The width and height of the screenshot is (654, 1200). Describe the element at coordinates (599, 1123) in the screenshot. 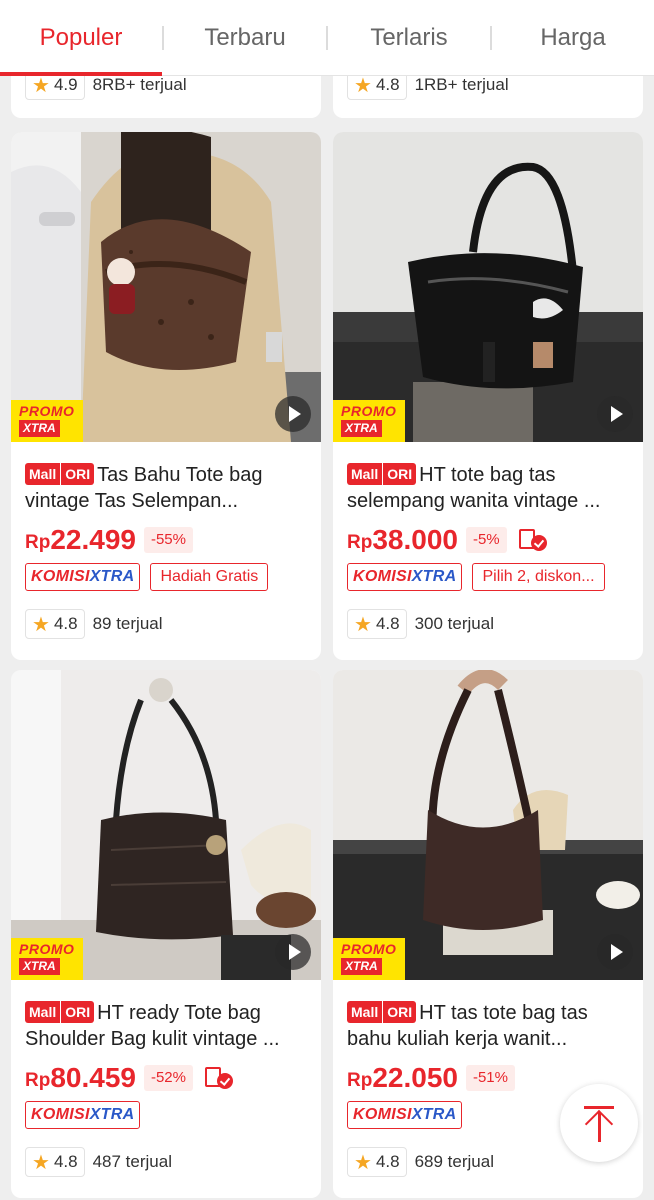

I see `back-to-top-button` at that location.